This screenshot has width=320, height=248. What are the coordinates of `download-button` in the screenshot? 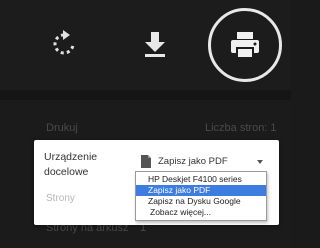 It's located at (155, 44).